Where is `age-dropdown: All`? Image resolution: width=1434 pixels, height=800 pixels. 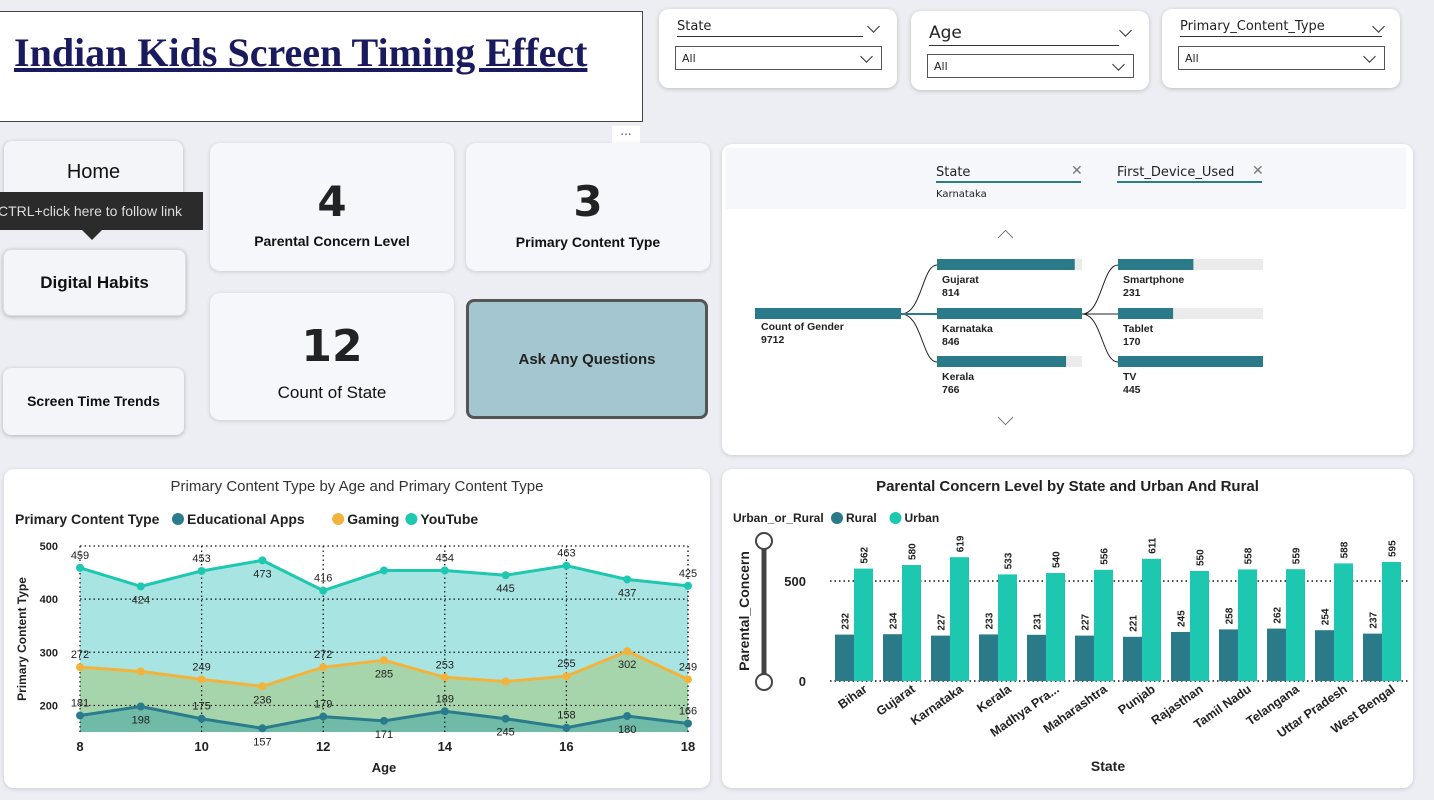
age-dropdown: All is located at coordinates (1030, 66).